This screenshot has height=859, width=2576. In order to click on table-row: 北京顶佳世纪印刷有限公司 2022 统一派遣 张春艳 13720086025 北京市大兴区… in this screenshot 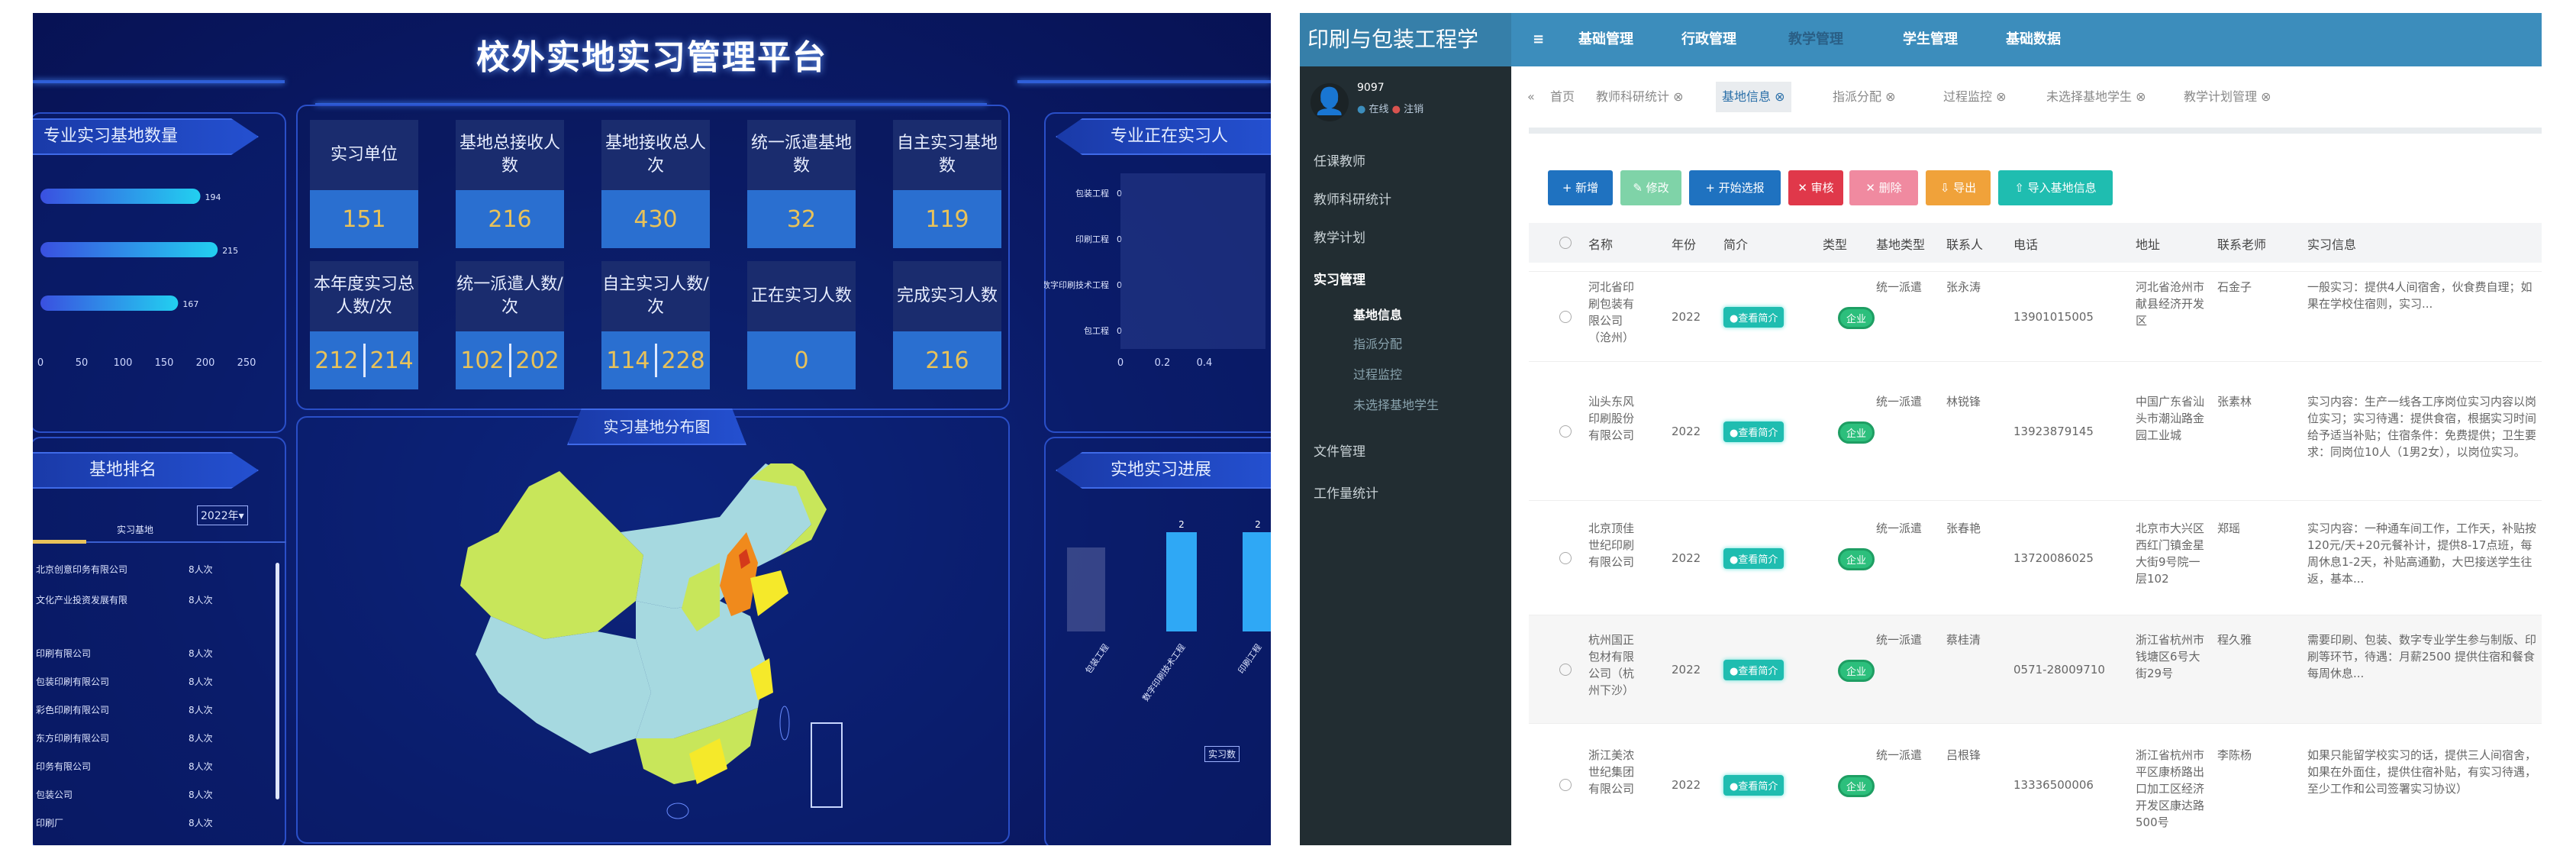, I will do `click(2035, 557)`.